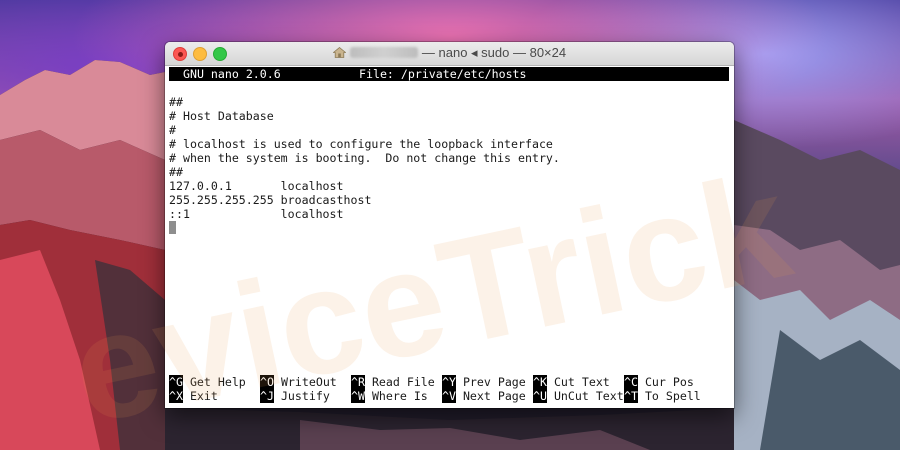 This screenshot has height=450, width=900. I want to click on shortcut-where-is: ^W Where Is, so click(389, 396).